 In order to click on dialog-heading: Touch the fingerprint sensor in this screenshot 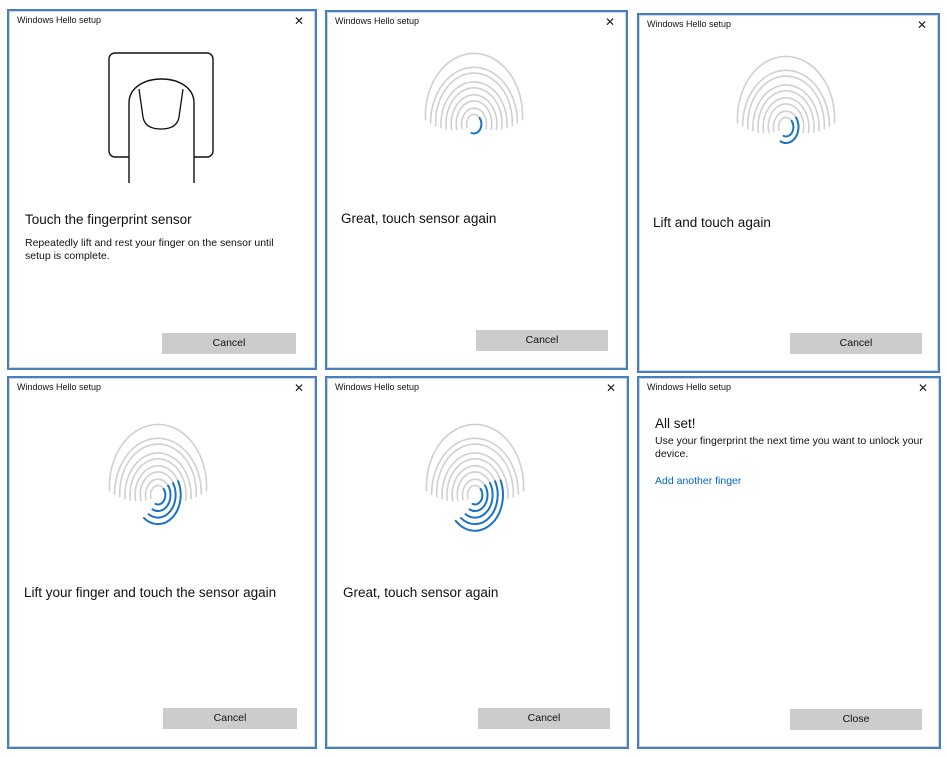, I will do `click(108, 219)`.